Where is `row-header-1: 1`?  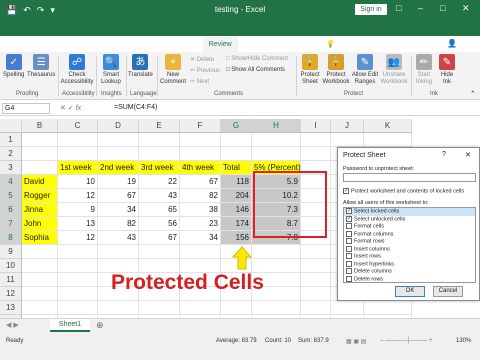
row-header-1: 1 is located at coordinates (11, 140).